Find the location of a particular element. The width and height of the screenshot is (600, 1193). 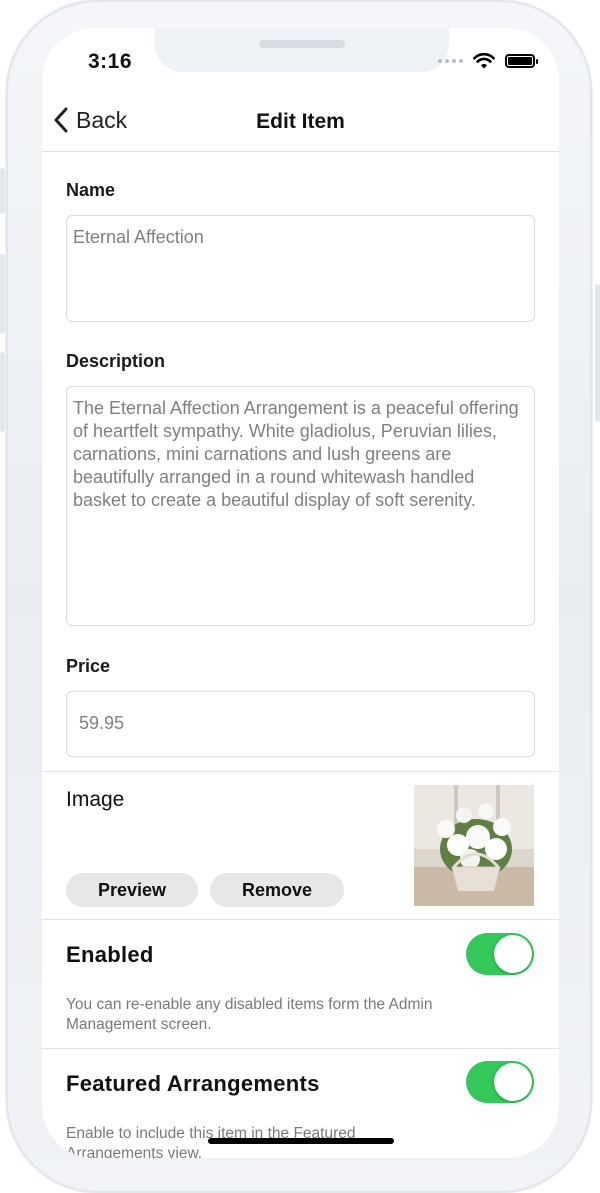

enabled-toggle is located at coordinates (500, 954).